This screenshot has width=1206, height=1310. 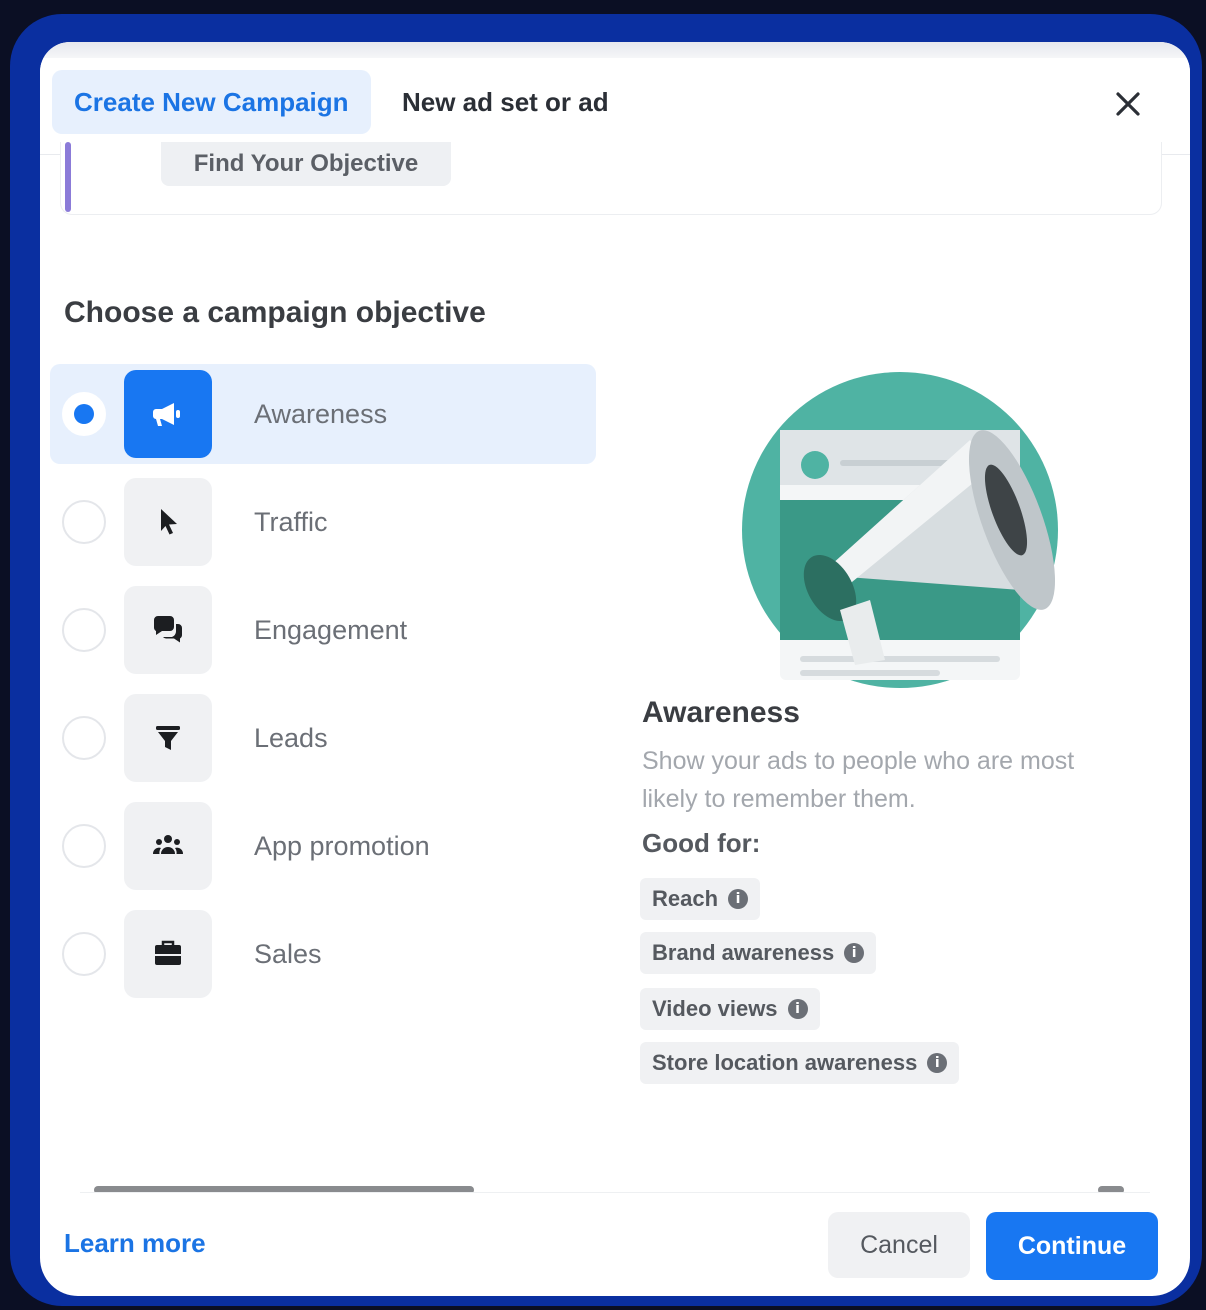 What do you see at coordinates (342, 845) in the screenshot?
I see `option-label: App promotion` at bounding box center [342, 845].